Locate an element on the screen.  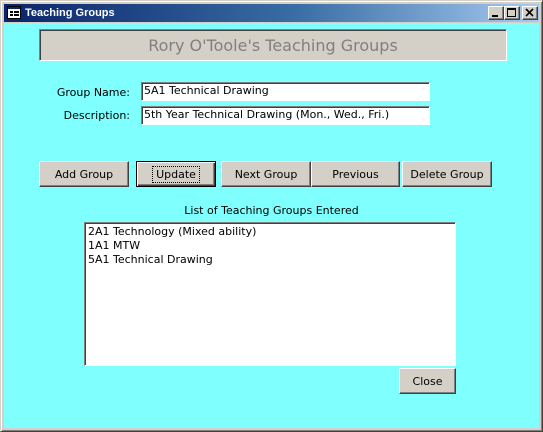
list-caption: List of Teaching Groups Entered is located at coordinates (271, 210).